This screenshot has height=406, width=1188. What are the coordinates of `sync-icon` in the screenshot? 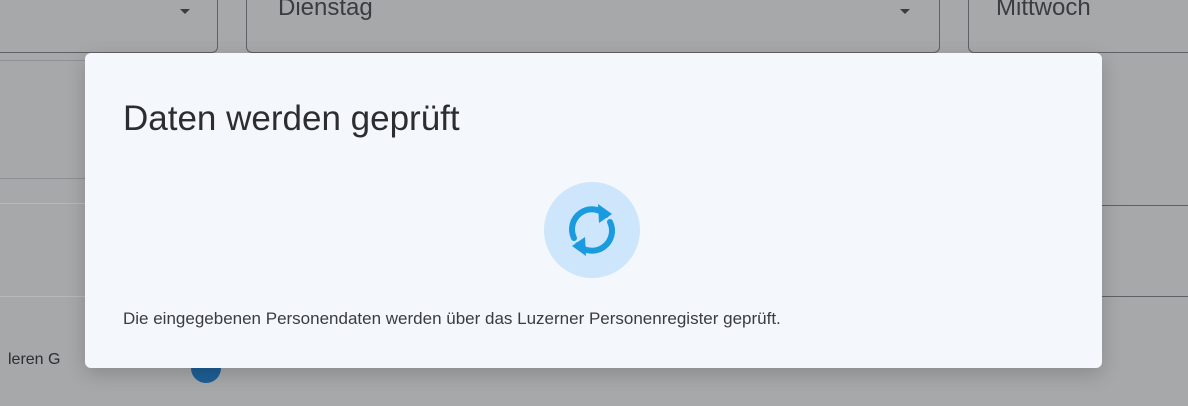 It's located at (592, 230).